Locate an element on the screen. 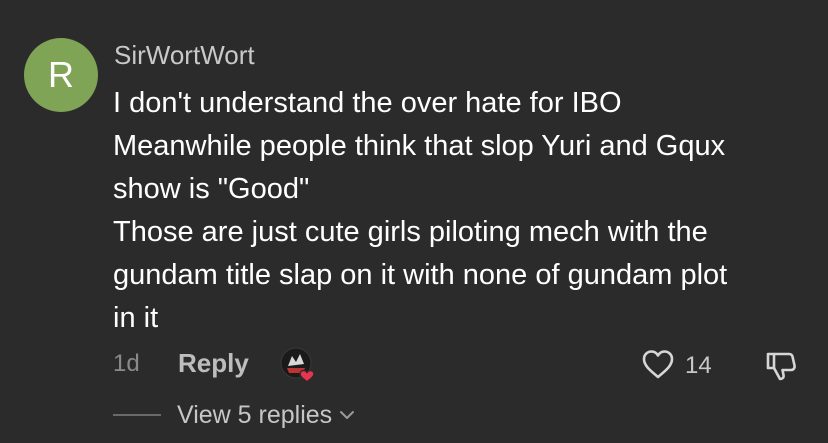 The image size is (828, 443). like-button is located at coordinates (658, 365).